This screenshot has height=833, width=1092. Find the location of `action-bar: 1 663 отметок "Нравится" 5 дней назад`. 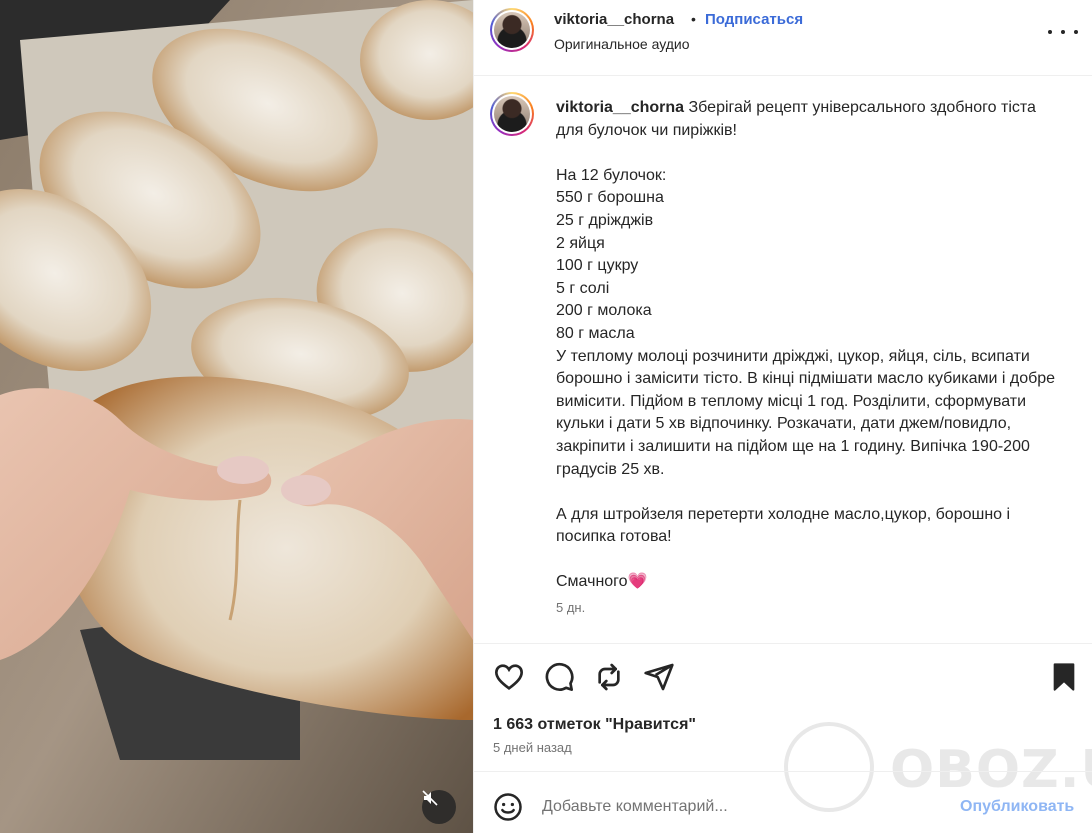

action-bar: 1 663 отметок "Нравится" 5 дней назад is located at coordinates (783, 707).